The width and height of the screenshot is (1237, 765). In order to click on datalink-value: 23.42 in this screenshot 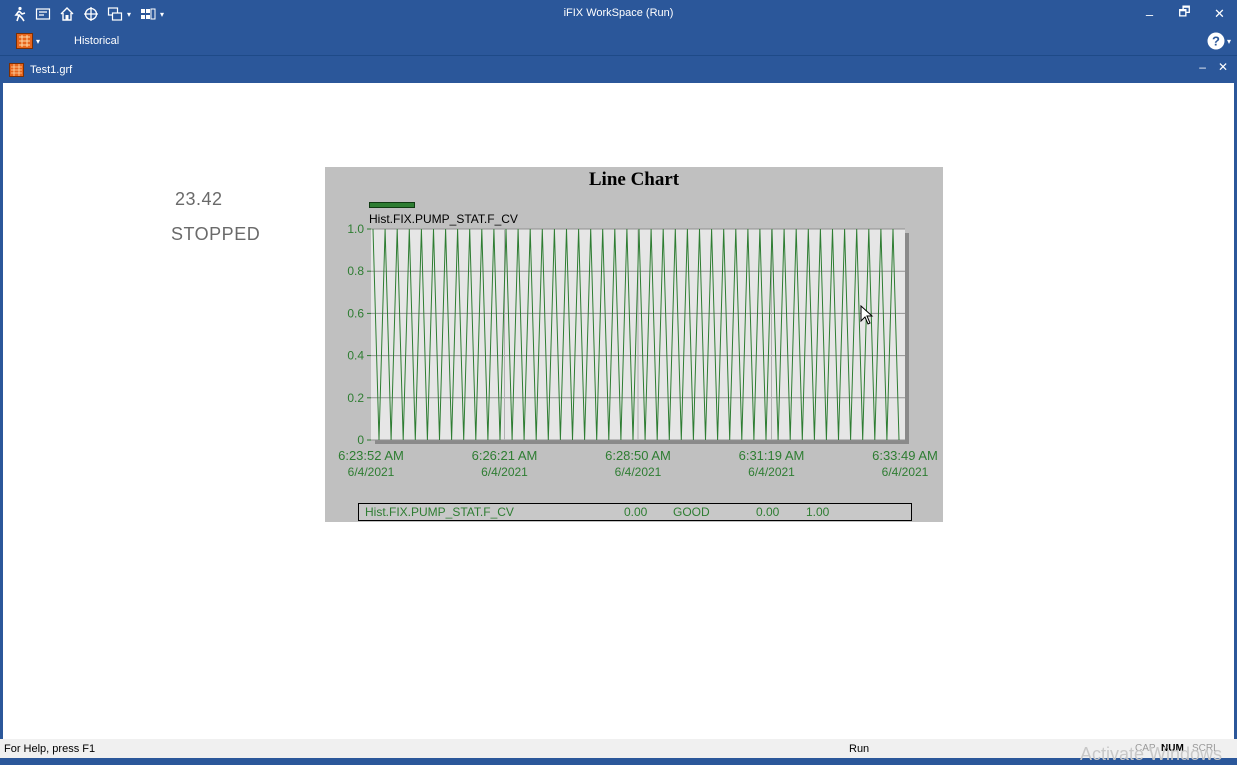, I will do `click(199, 199)`.